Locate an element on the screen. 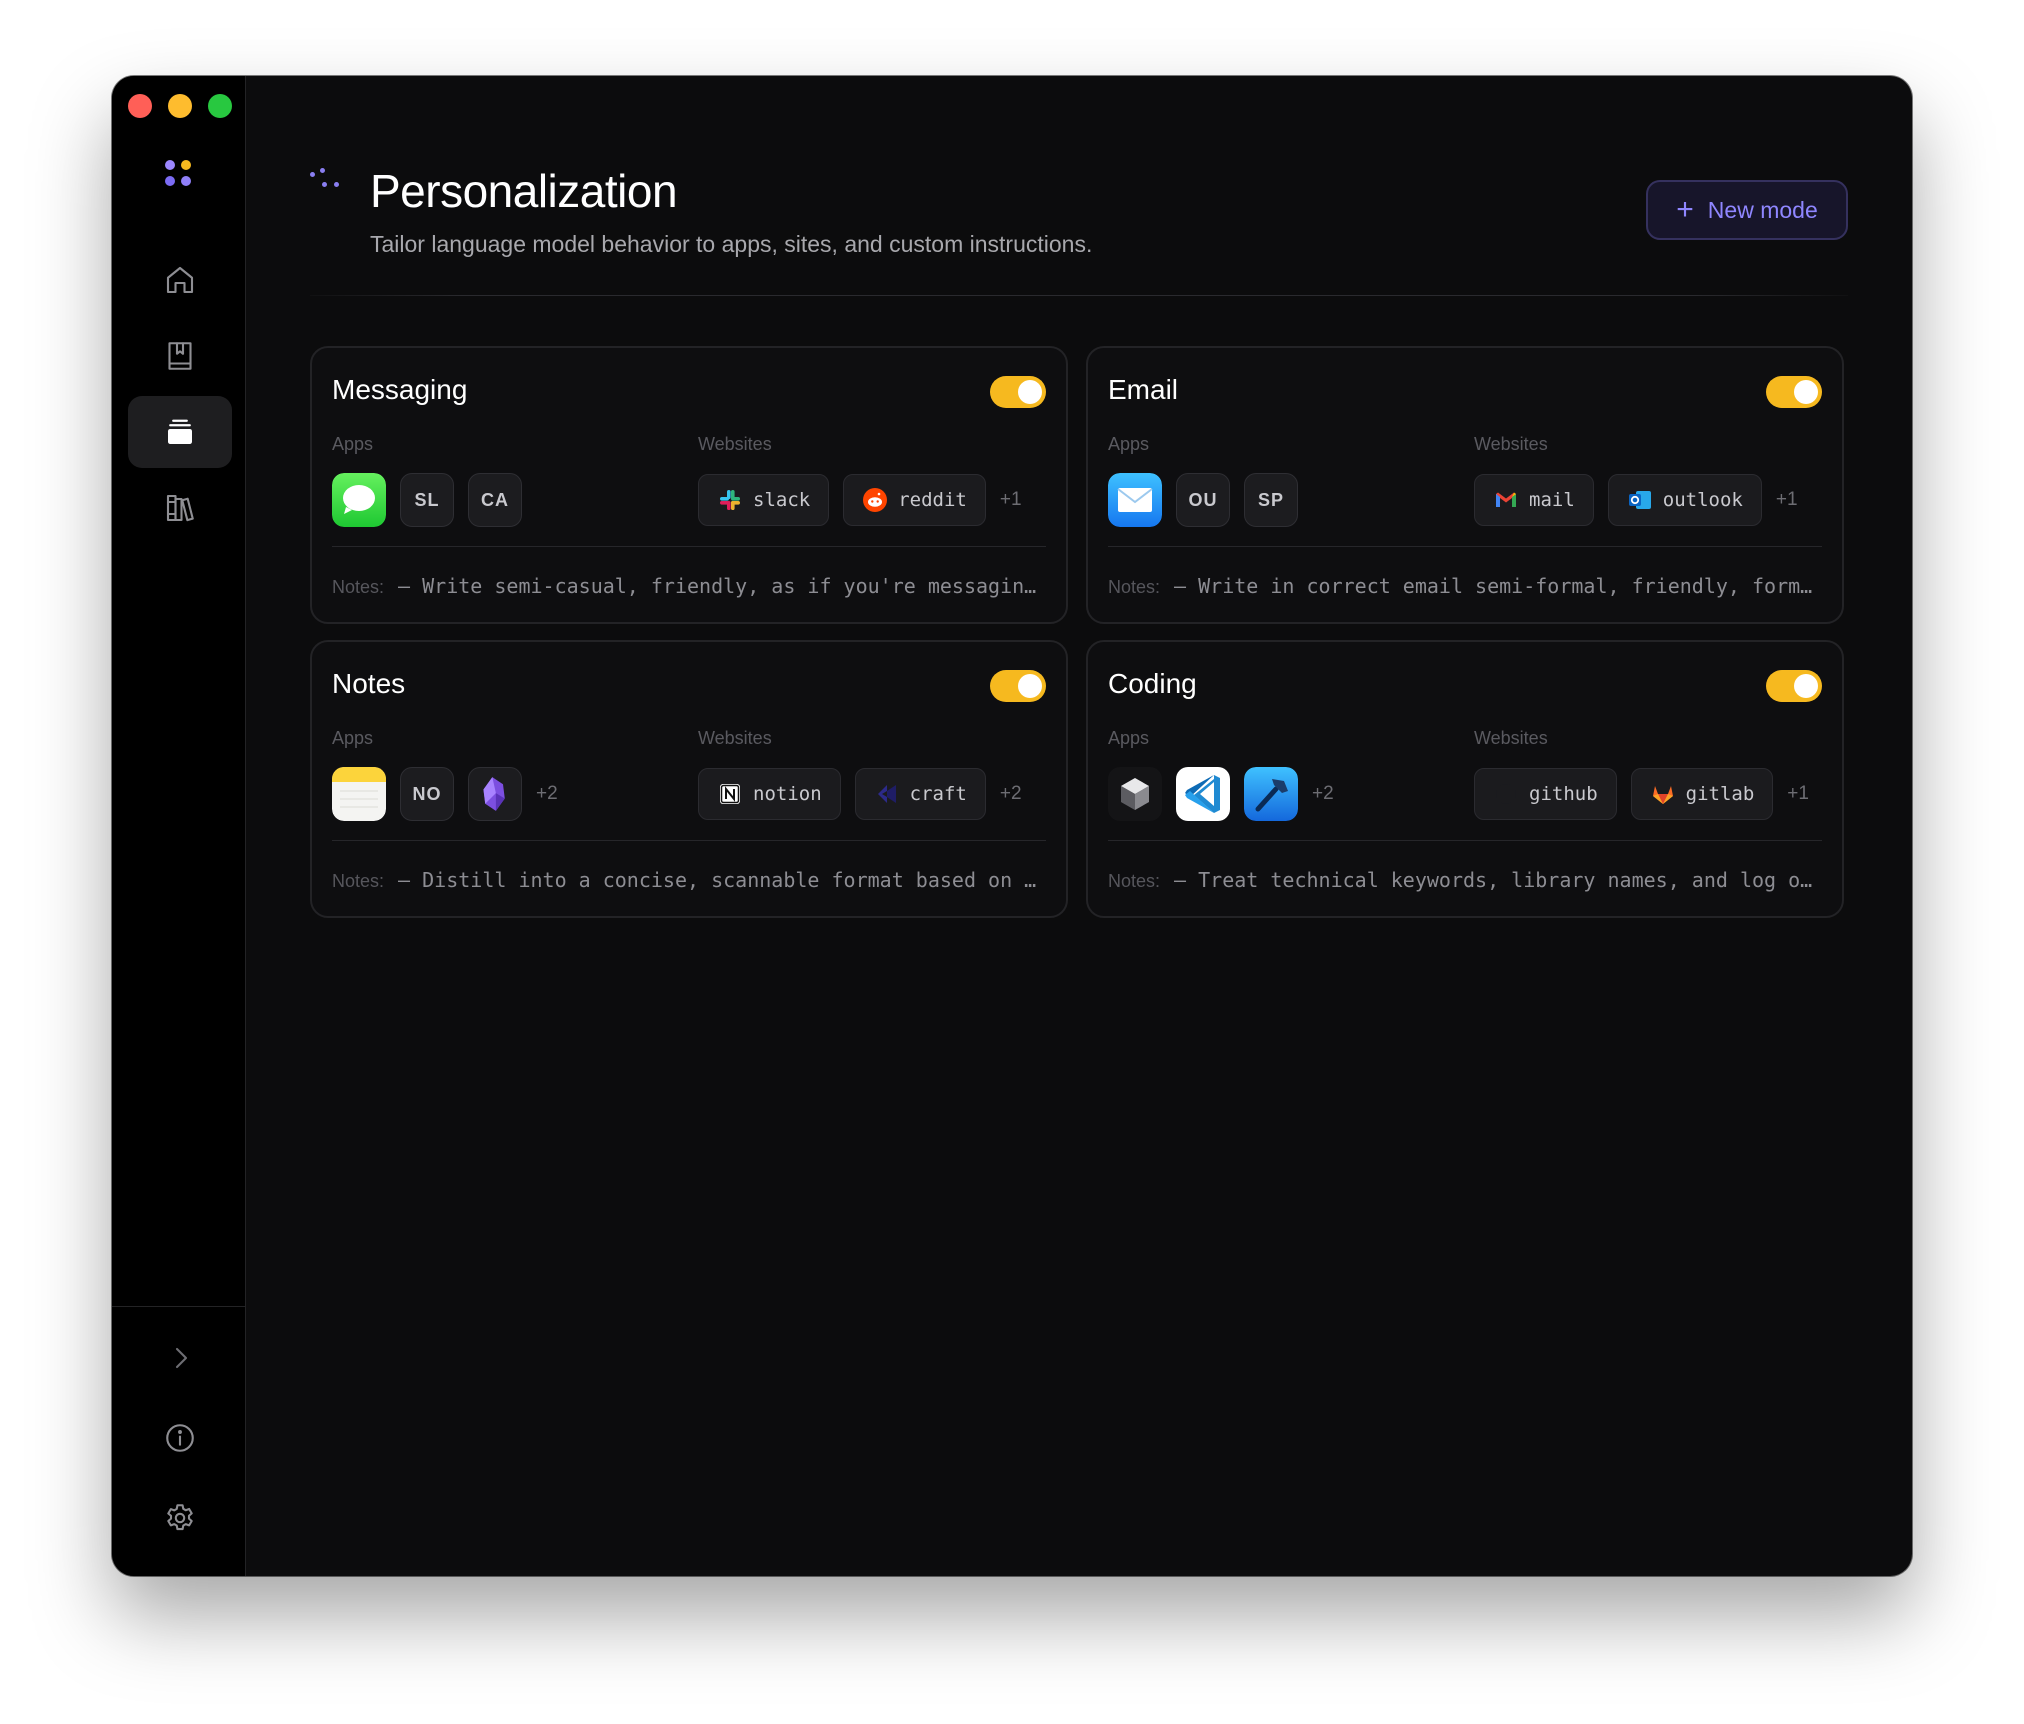 This screenshot has width=2024, height=1724. website-label: github is located at coordinates (1563, 794).